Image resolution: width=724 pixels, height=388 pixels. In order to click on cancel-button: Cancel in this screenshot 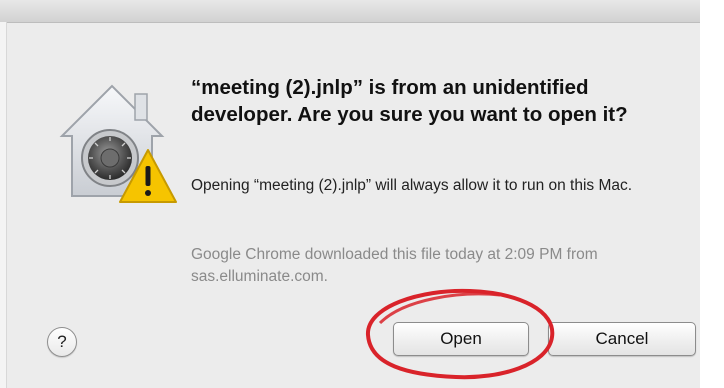, I will do `click(622, 339)`.